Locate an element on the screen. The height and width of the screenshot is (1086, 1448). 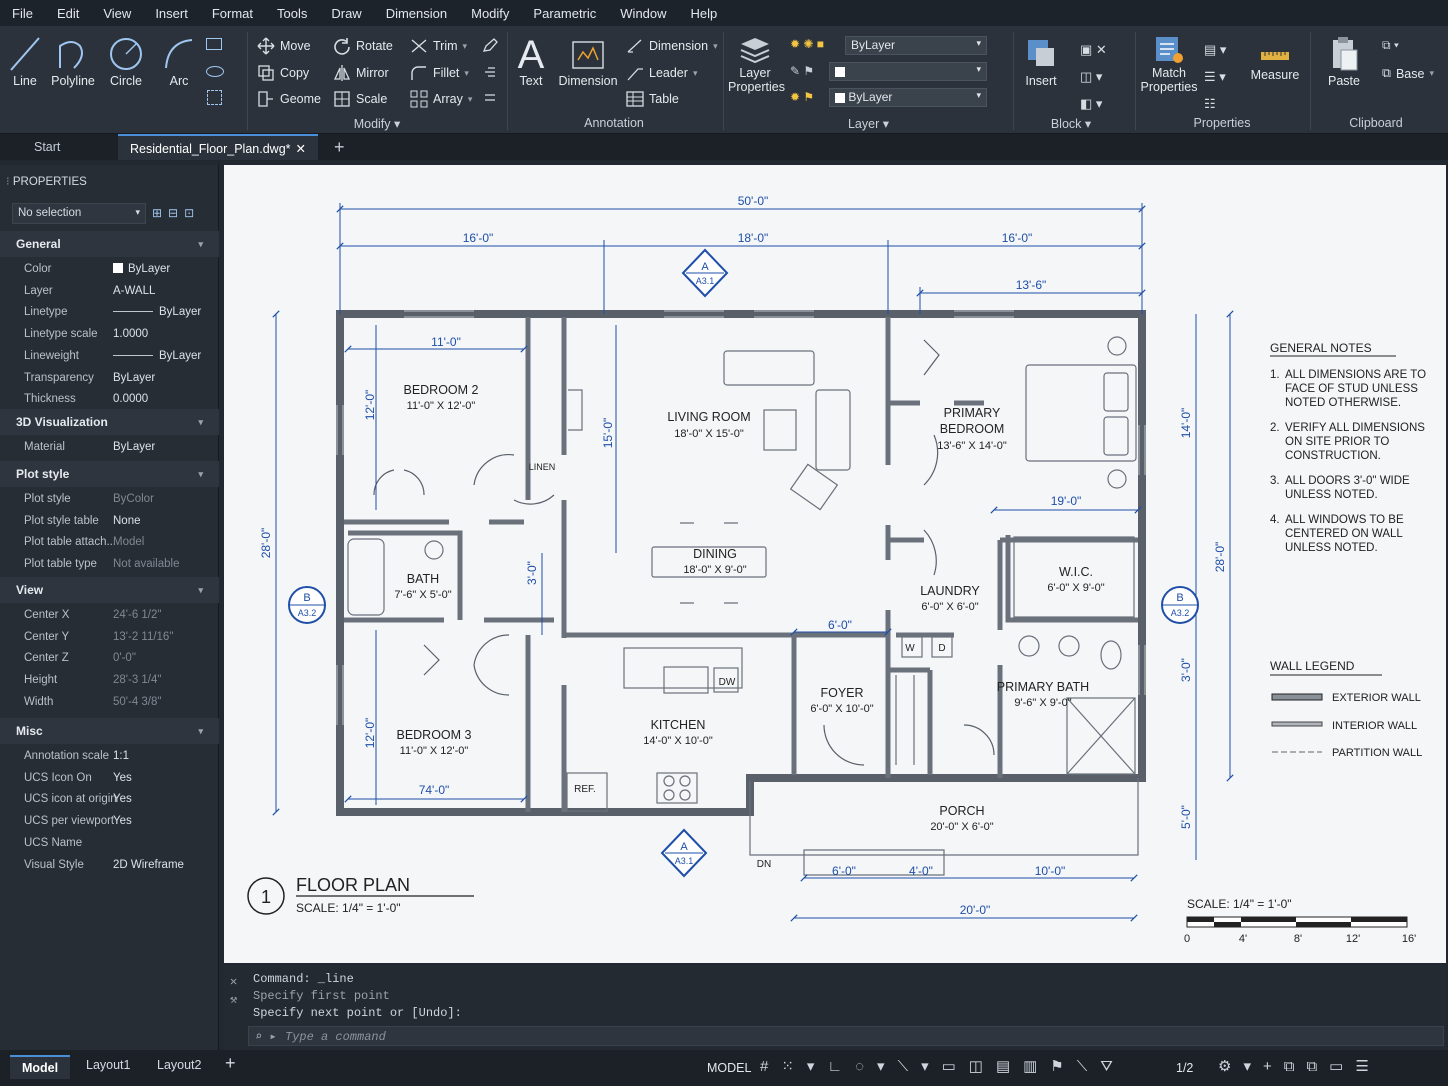
menu-draw: Draw is located at coordinates (346, 13).